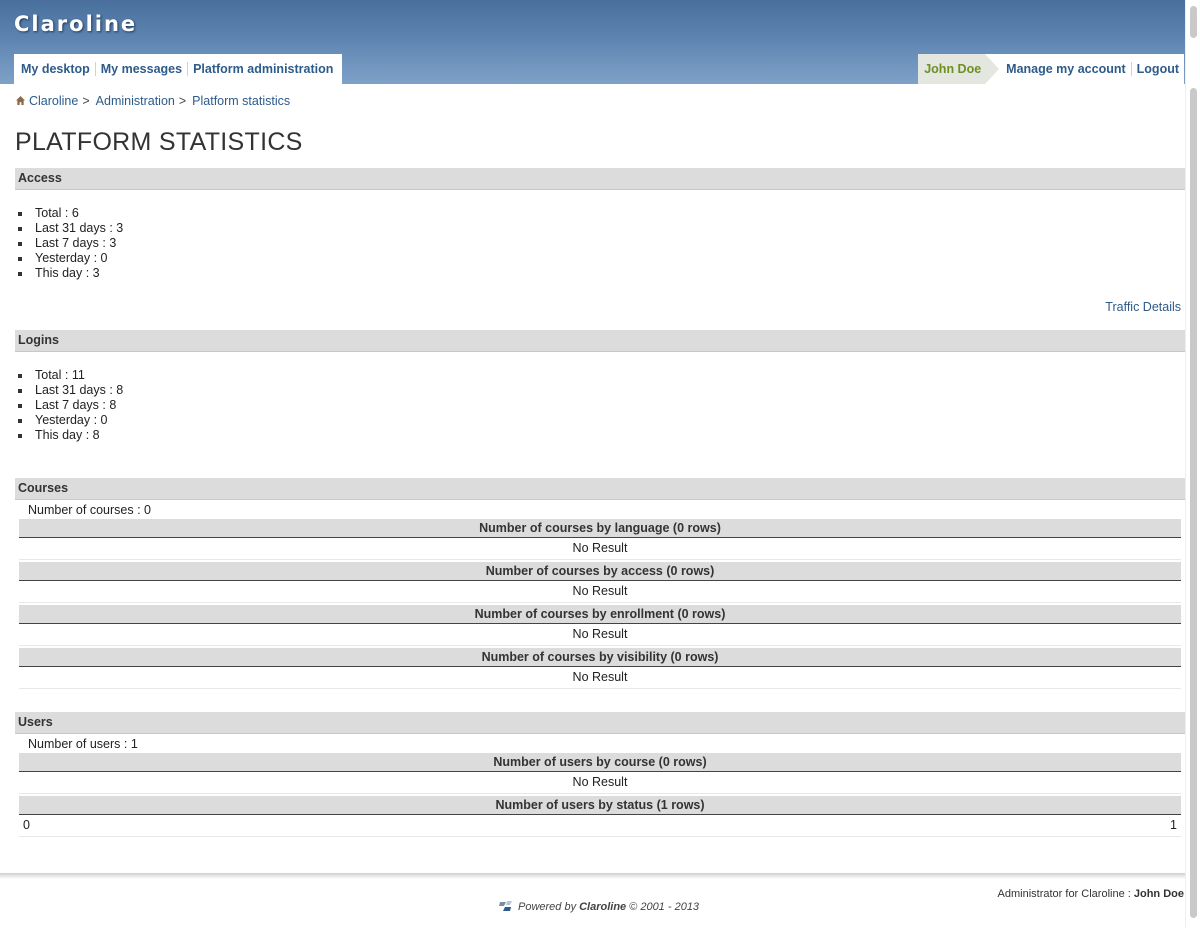  What do you see at coordinates (600, 826) in the screenshot?
I see `table-row: 0 1` at bounding box center [600, 826].